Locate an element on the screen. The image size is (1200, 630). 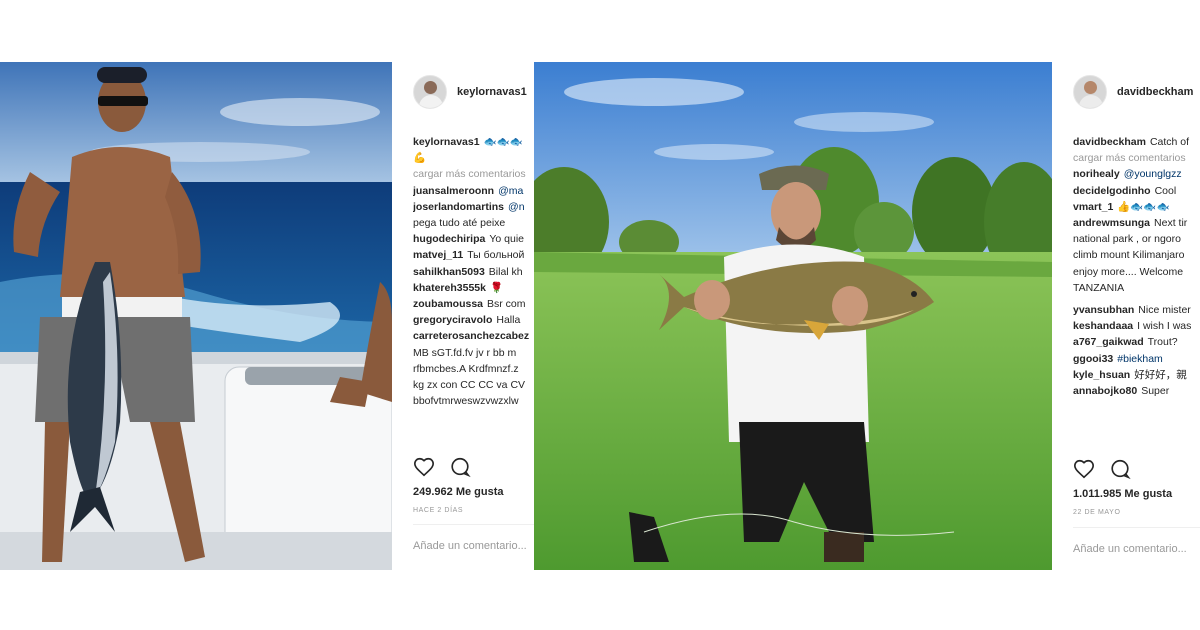
post-header: davidbeckham is located at coordinates (1133, 92).